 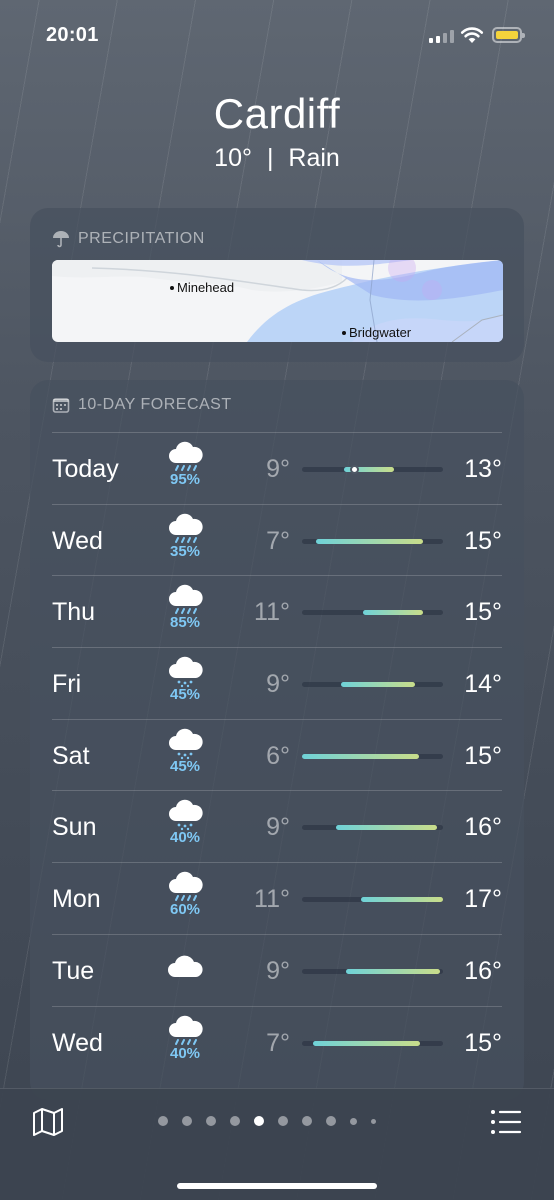 What do you see at coordinates (185, 967) in the screenshot?
I see `cloud-icon` at bounding box center [185, 967].